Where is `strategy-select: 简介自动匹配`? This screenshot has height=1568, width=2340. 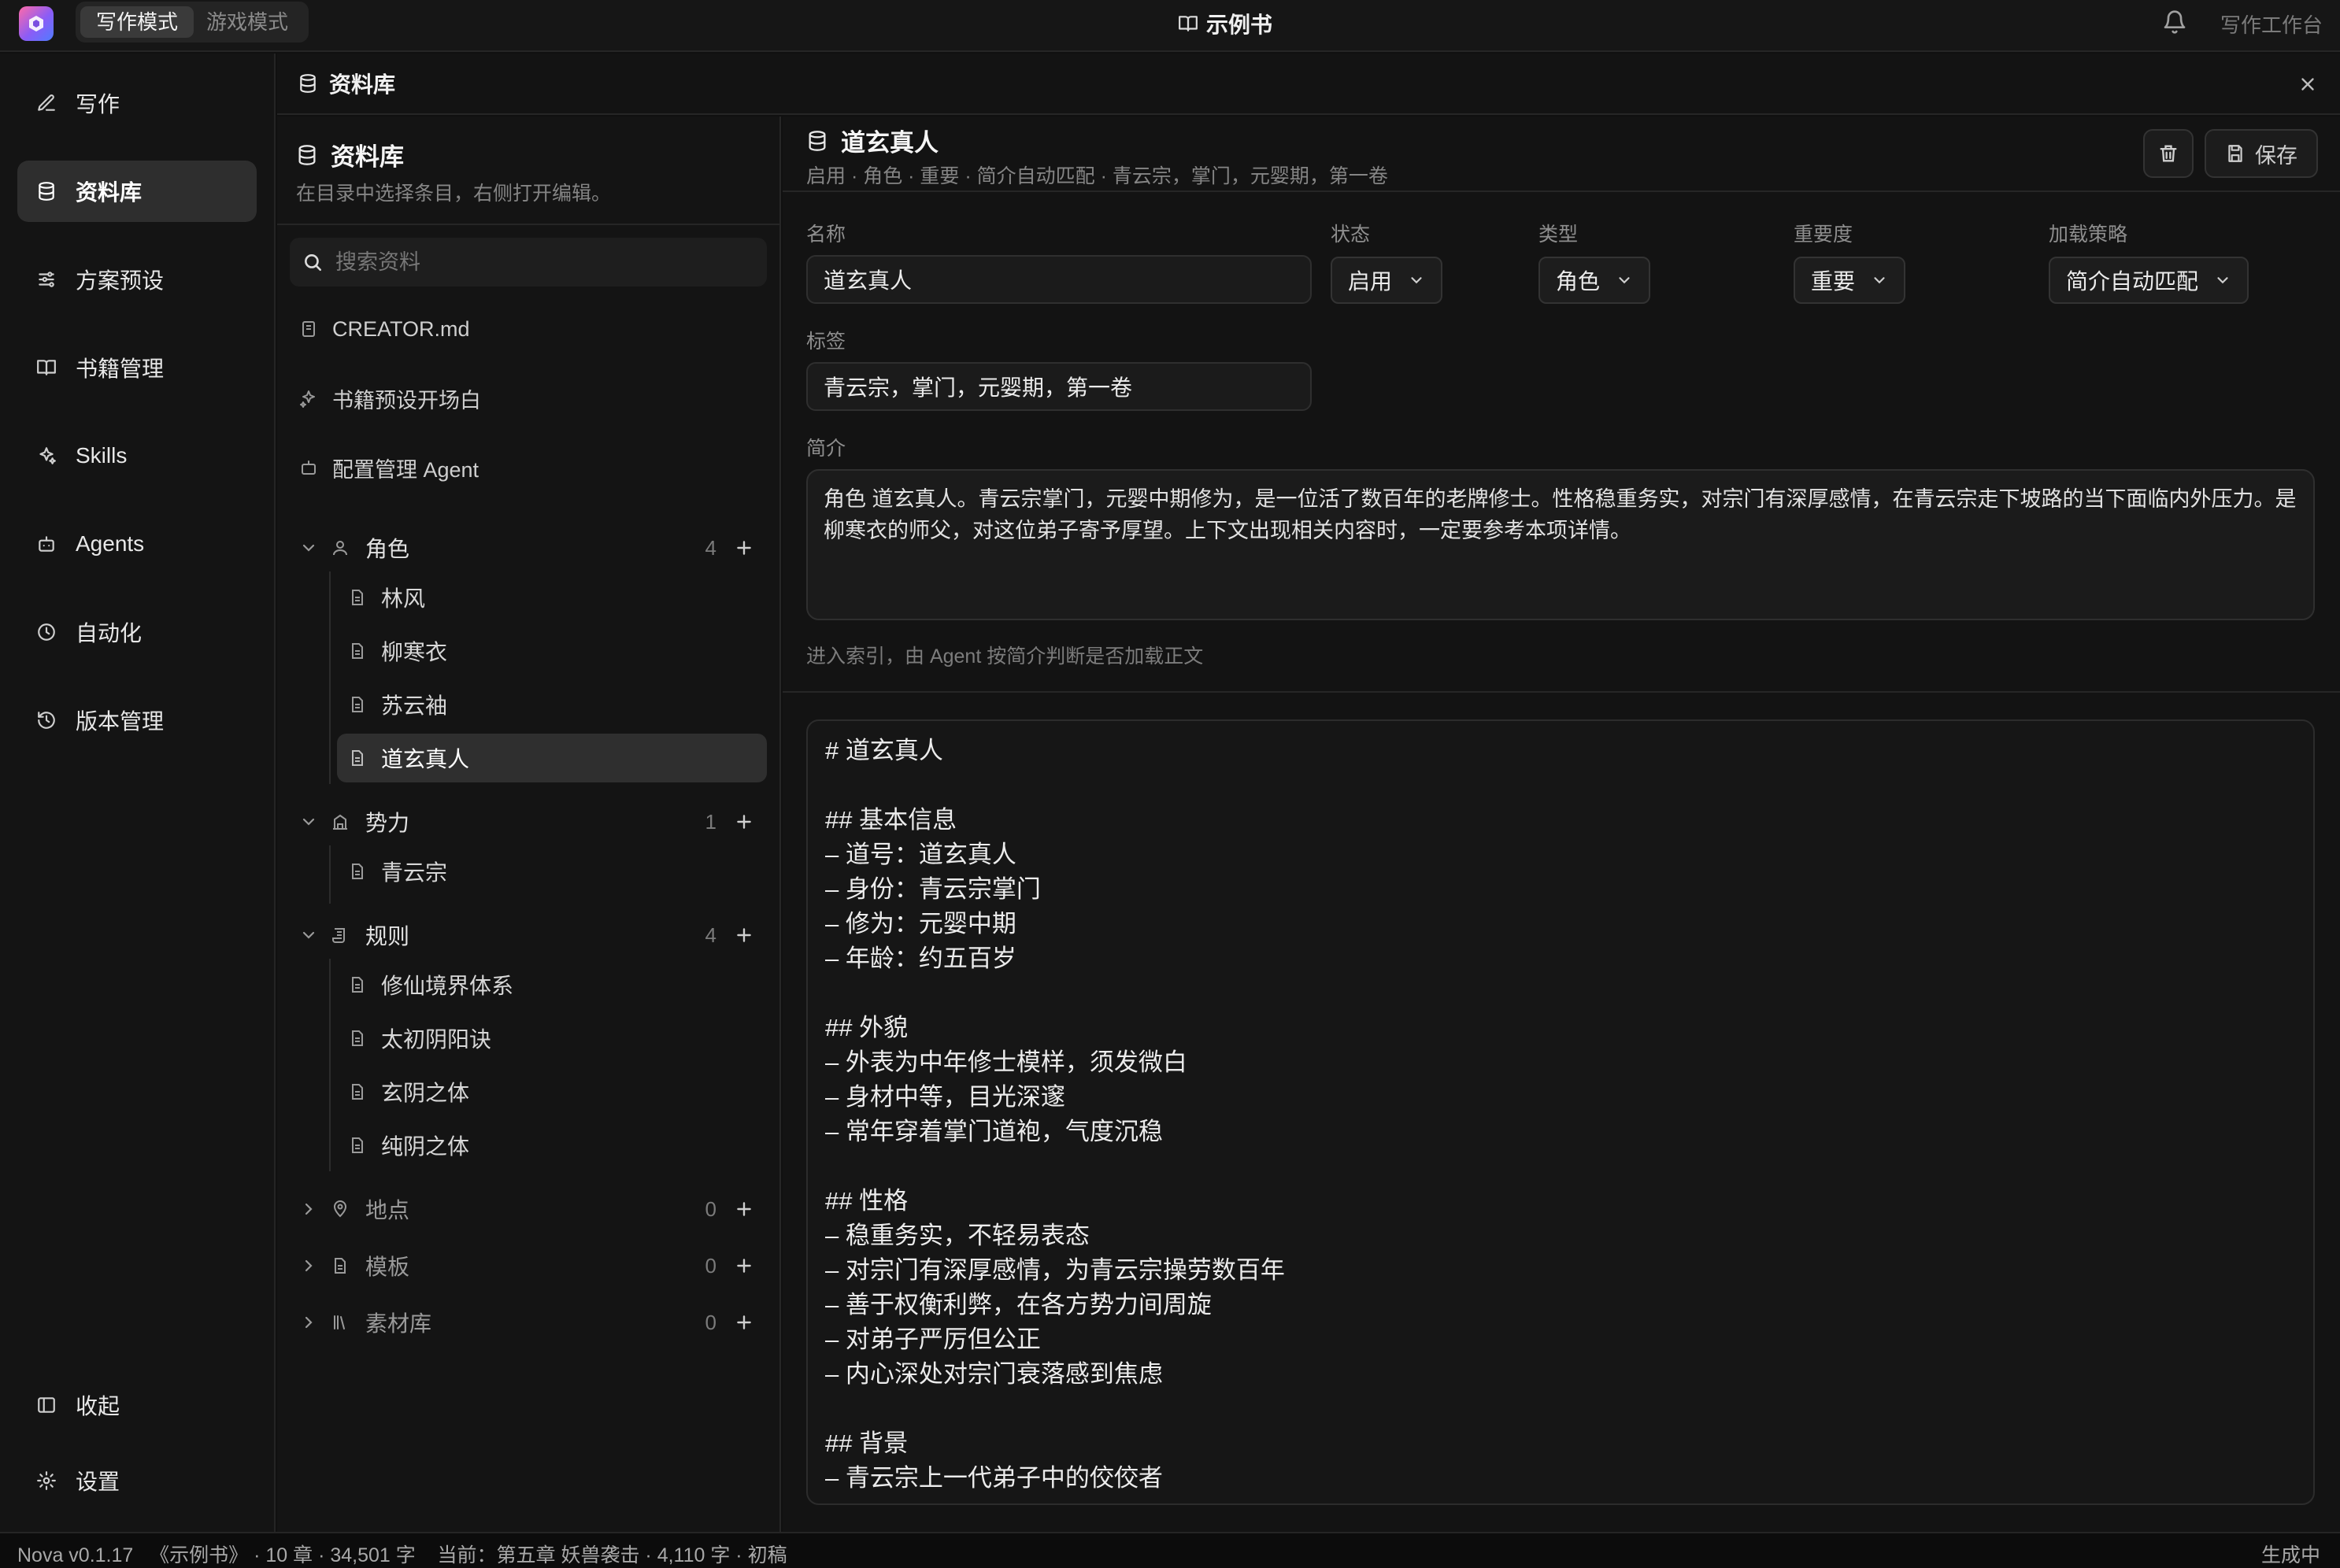
strategy-select: 简介自动匹配 is located at coordinates (2149, 280).